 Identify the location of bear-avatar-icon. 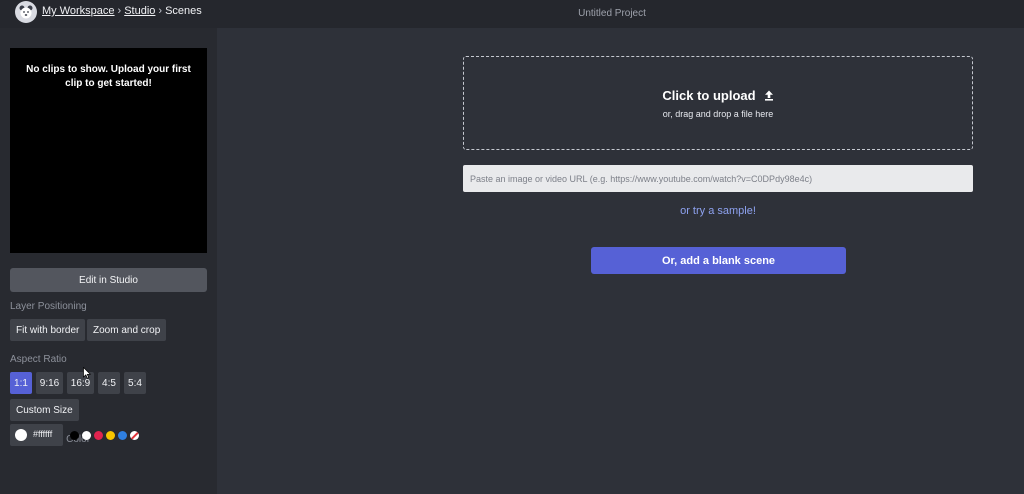
(26, 12).